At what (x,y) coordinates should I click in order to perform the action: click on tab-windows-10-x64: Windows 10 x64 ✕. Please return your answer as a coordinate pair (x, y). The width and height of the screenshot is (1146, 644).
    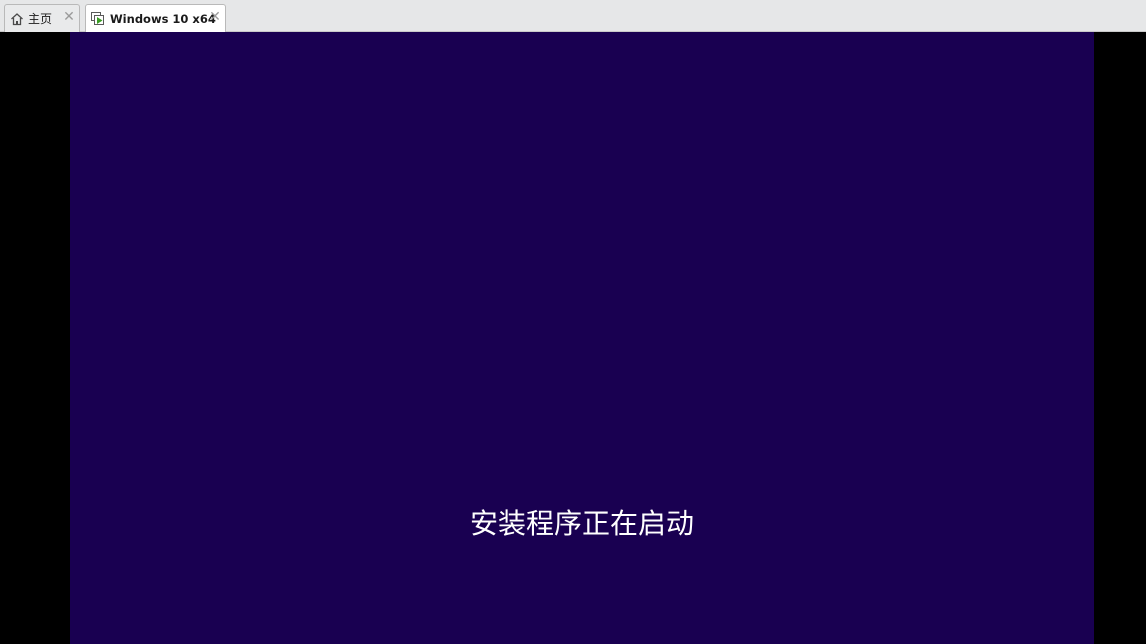
    Looking at the image, I should click on (155, 18).